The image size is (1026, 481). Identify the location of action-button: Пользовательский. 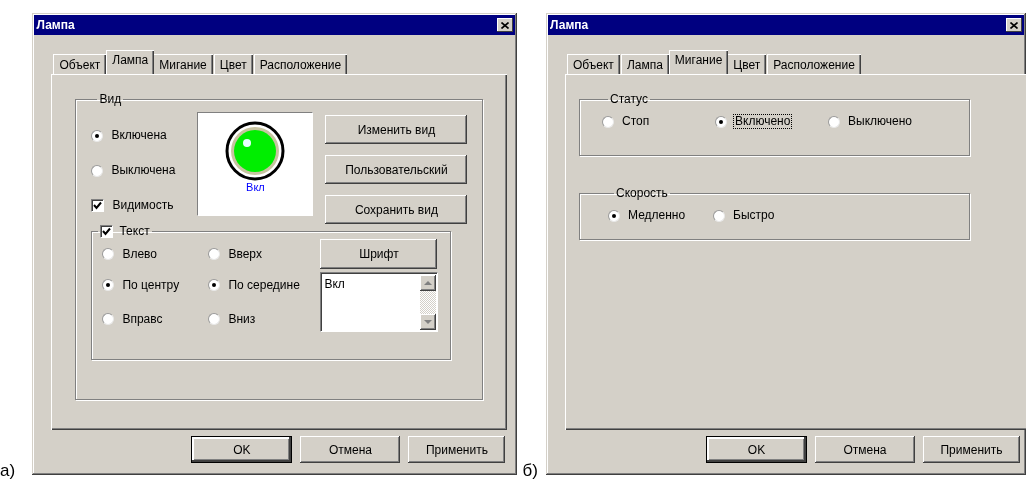
(396, 169).